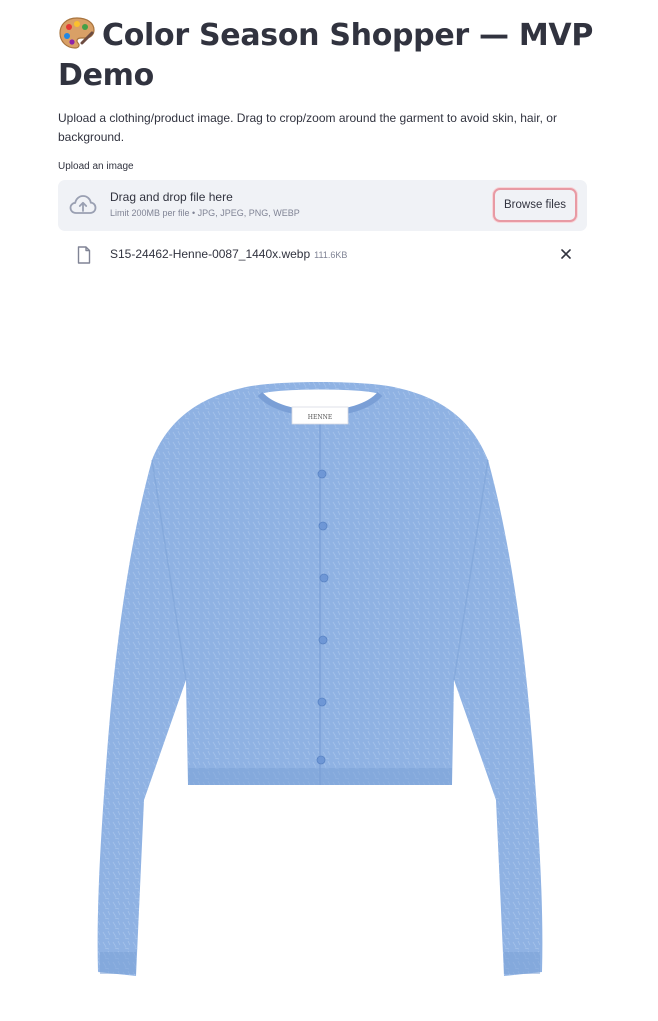 Image resolution: width=658 pixels, height=1021 pixels. What do you see at coordinates (77, 33) in the screenshot?
I see `artist-palette-icon` at bounding box center [77, 33].